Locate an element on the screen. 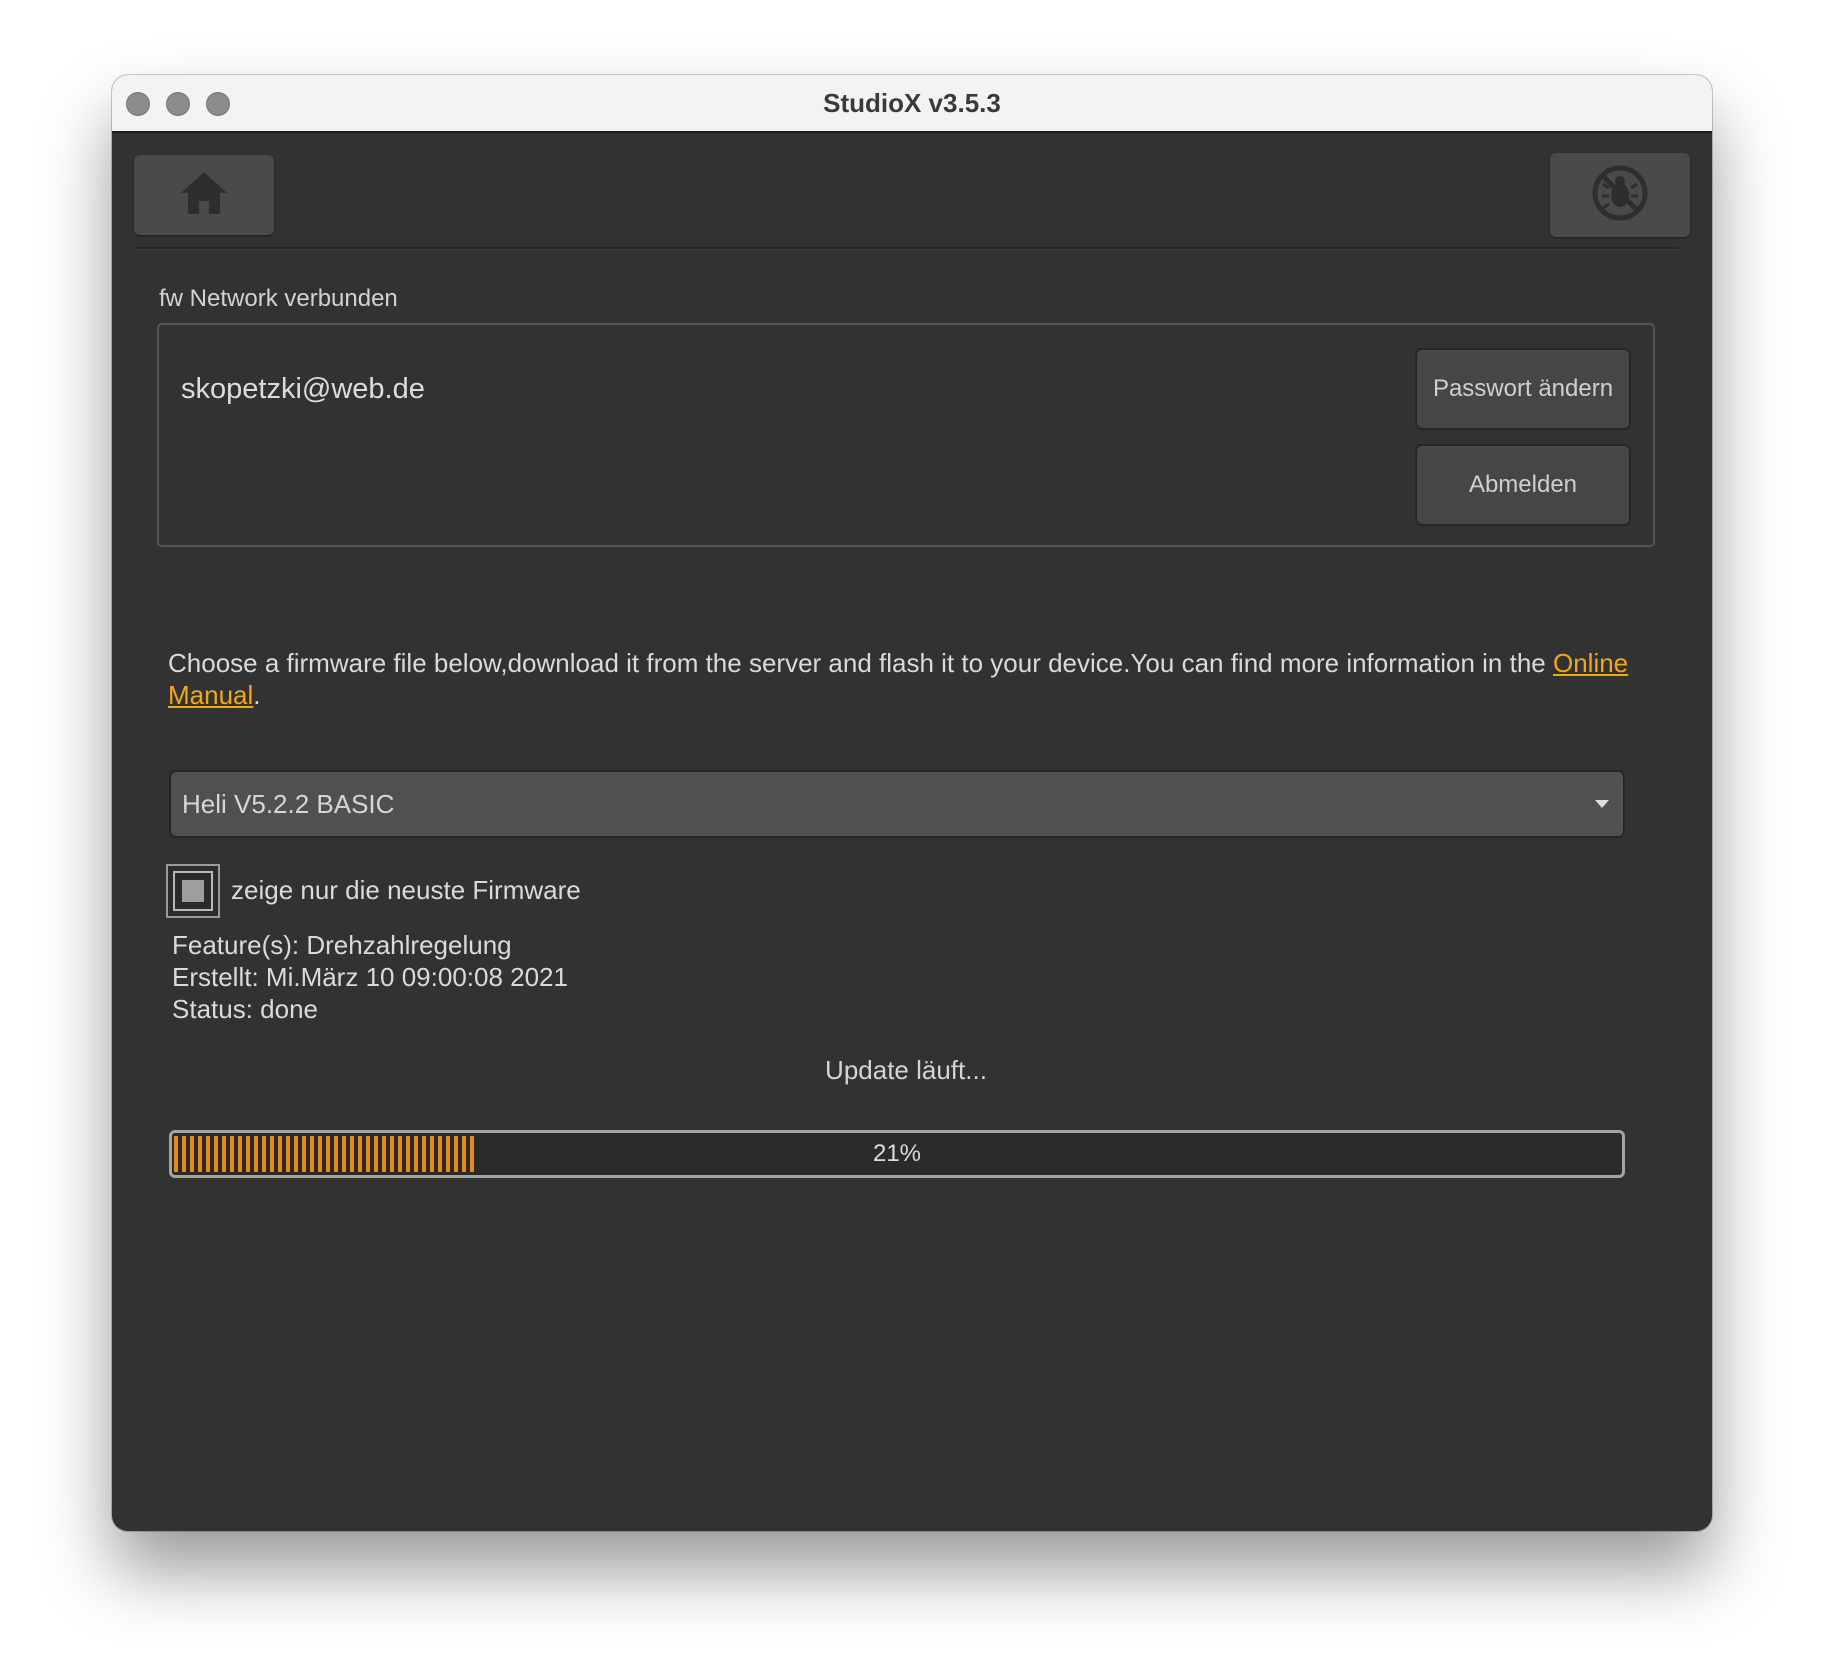 Image resolution: width=1824 pixels, height=1680 pixels. change-password-button: Passwort ändern is located at coordinates (1523, 389).